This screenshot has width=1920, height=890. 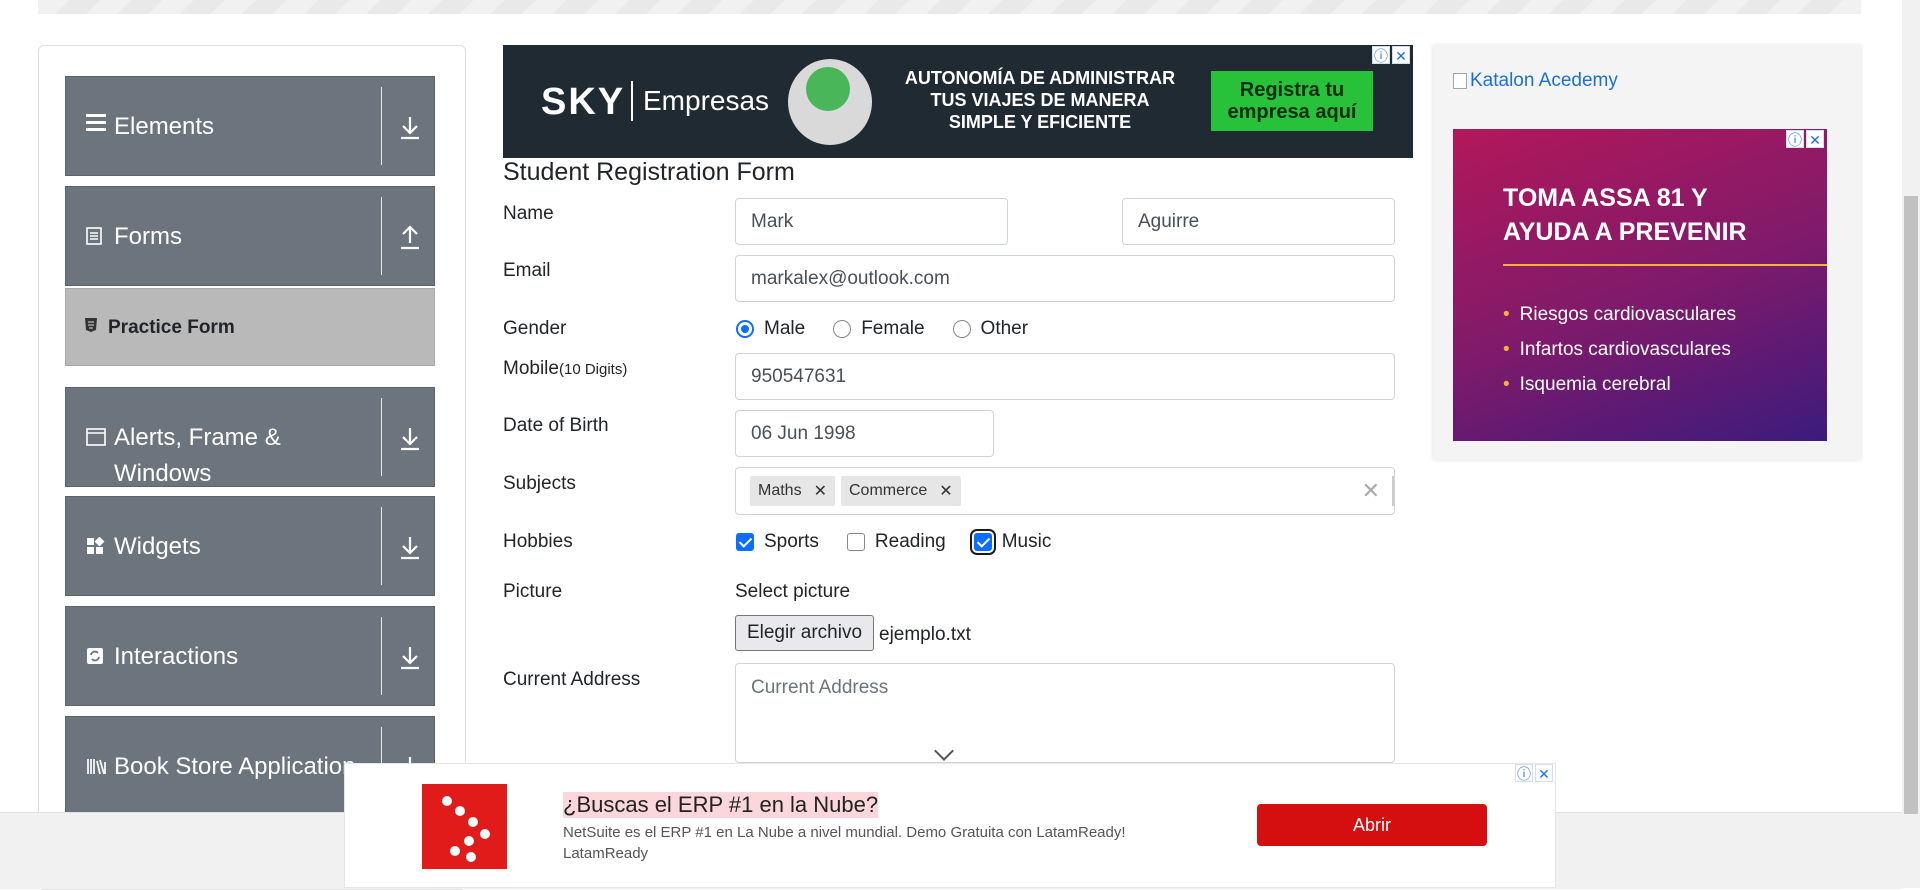 What do you see at coordinates (94, 239) in the screenshot?
I see `document-icon` at bounding box center [94, 239].